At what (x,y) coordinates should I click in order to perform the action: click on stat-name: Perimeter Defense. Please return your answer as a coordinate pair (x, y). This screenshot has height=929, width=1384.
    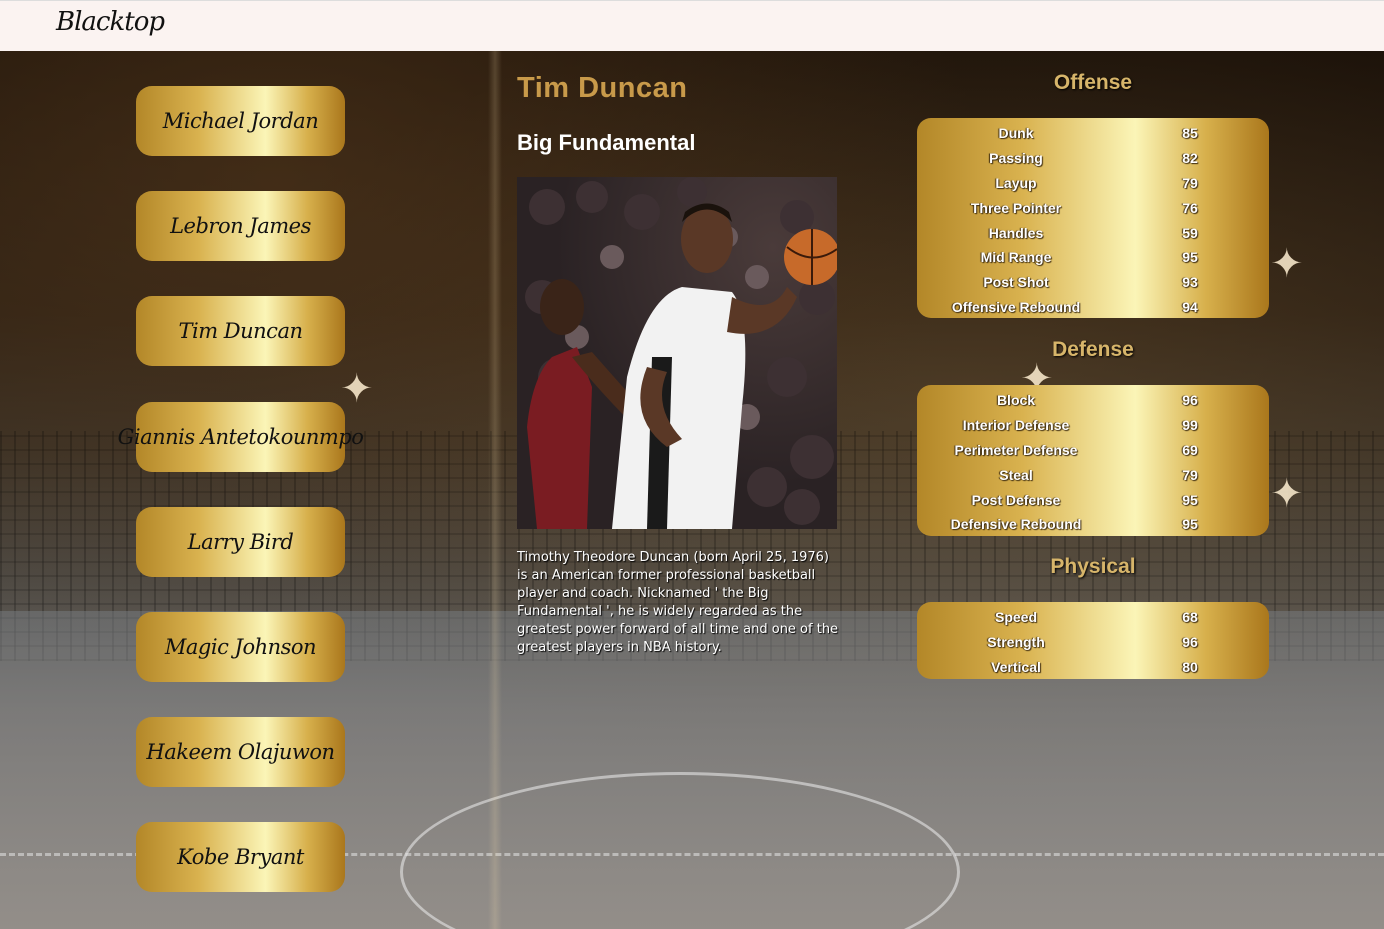
    Looking at the image, I should click on (1016, 449).